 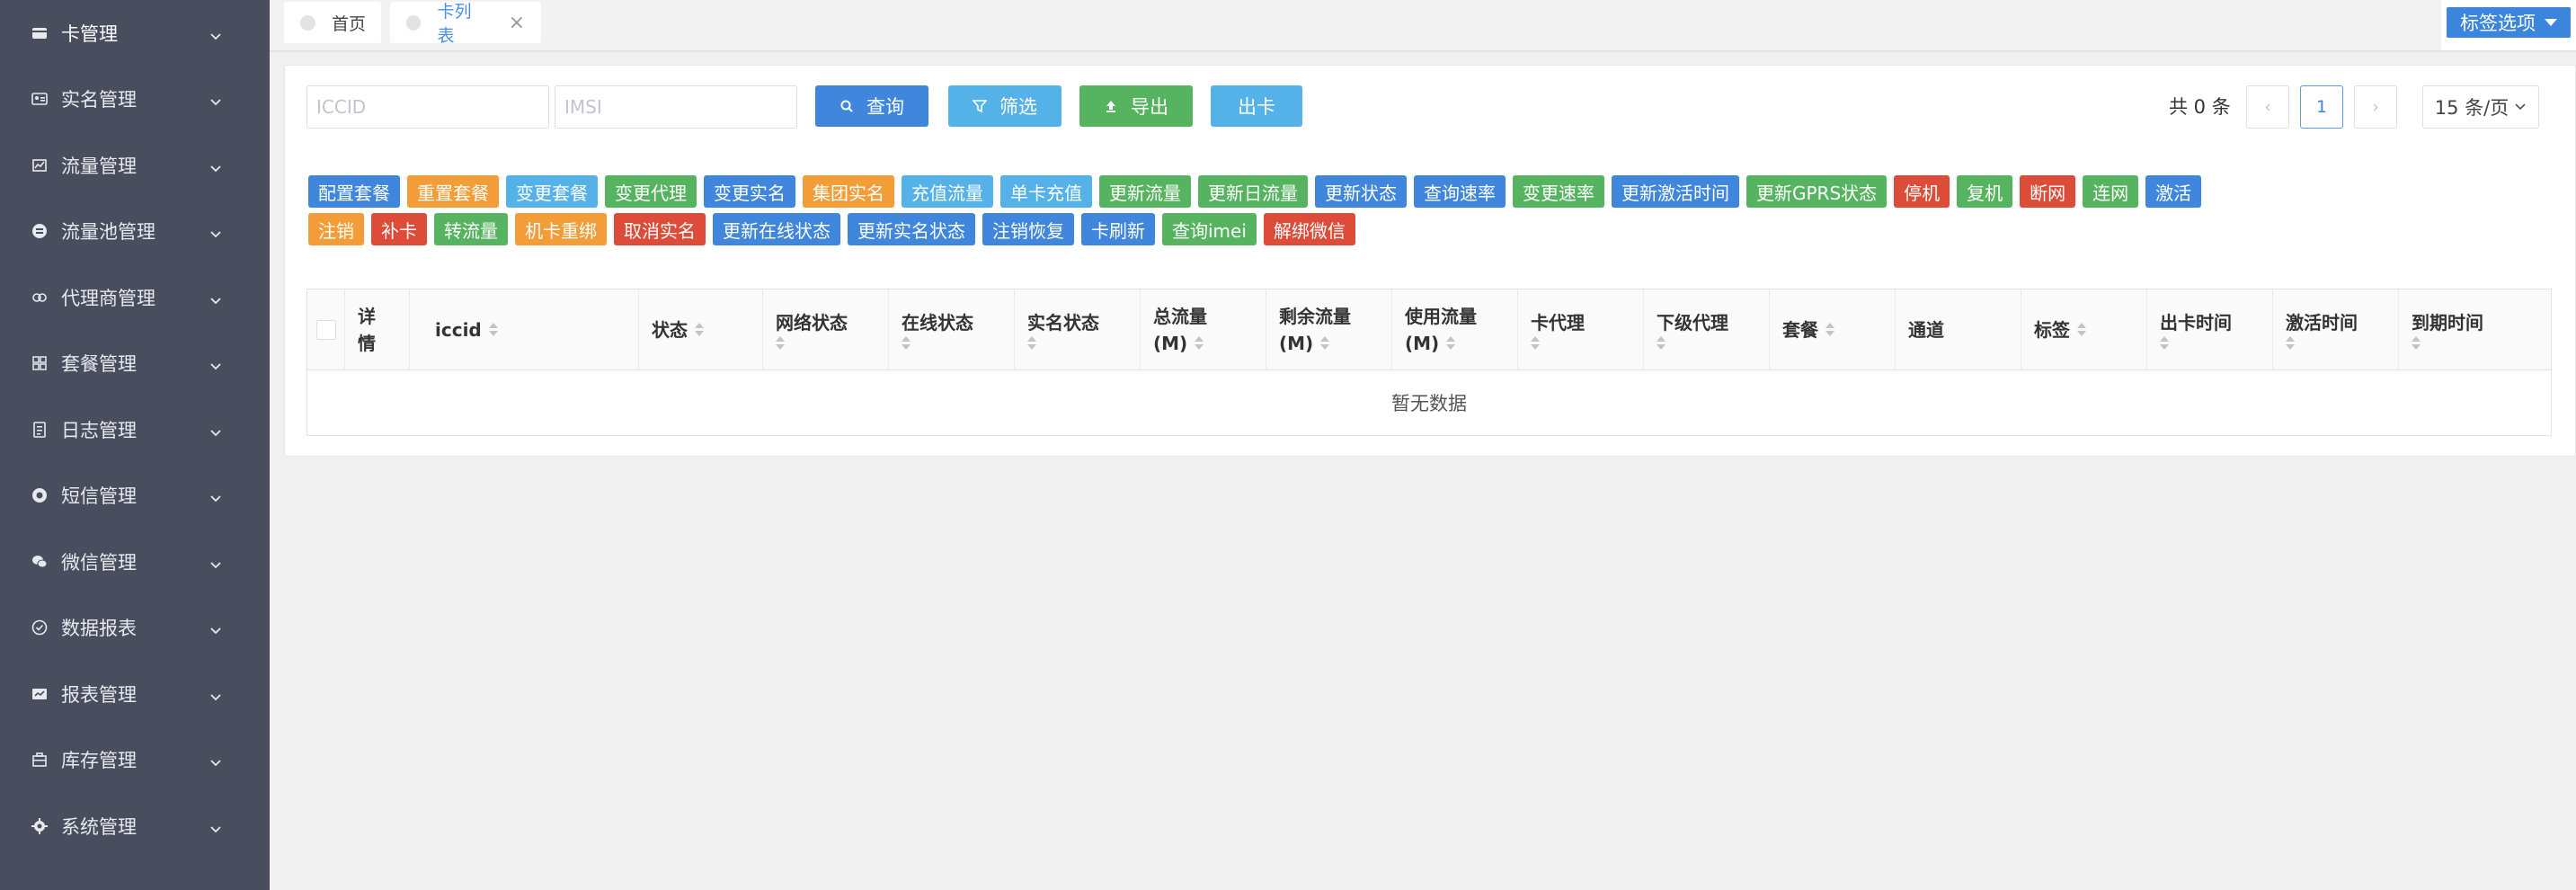 I want to click on column-label-unit: (M), so click(x=1422, y=343).